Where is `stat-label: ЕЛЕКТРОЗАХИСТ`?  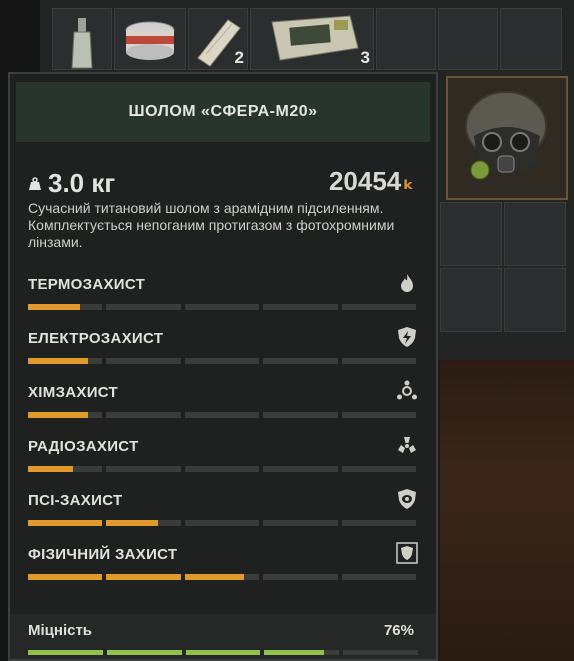
stat-label: ЕЛЕКТРОЗАХИСТ is located at coordinates (96, 338).